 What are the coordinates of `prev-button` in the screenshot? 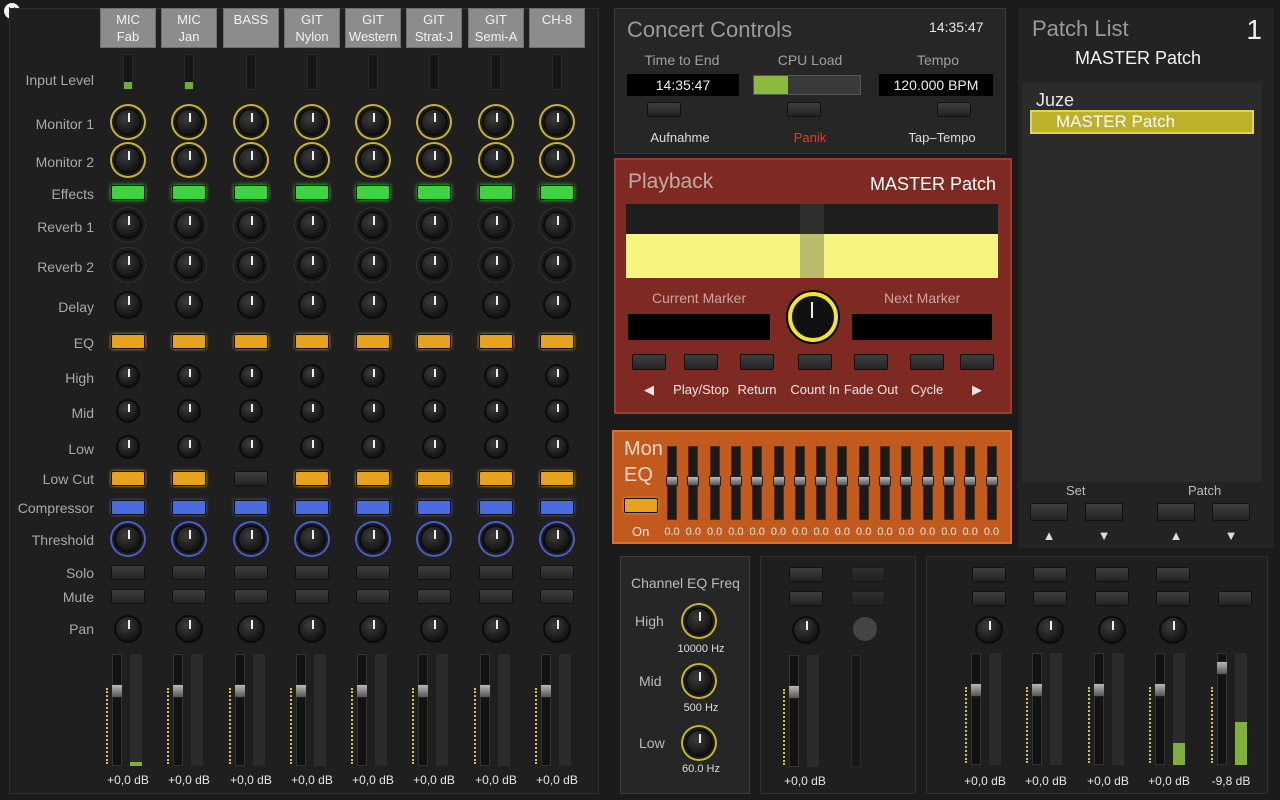 It's located at (649, 362).